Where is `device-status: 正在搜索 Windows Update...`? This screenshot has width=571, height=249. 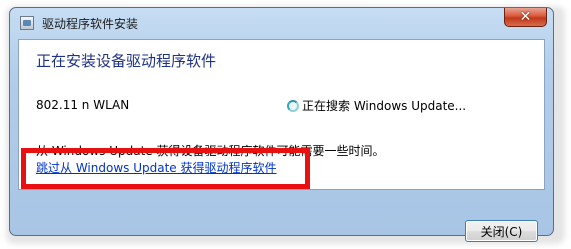
device-status: 正在搜索 Windows Update... is located at coordinates (376, 105).